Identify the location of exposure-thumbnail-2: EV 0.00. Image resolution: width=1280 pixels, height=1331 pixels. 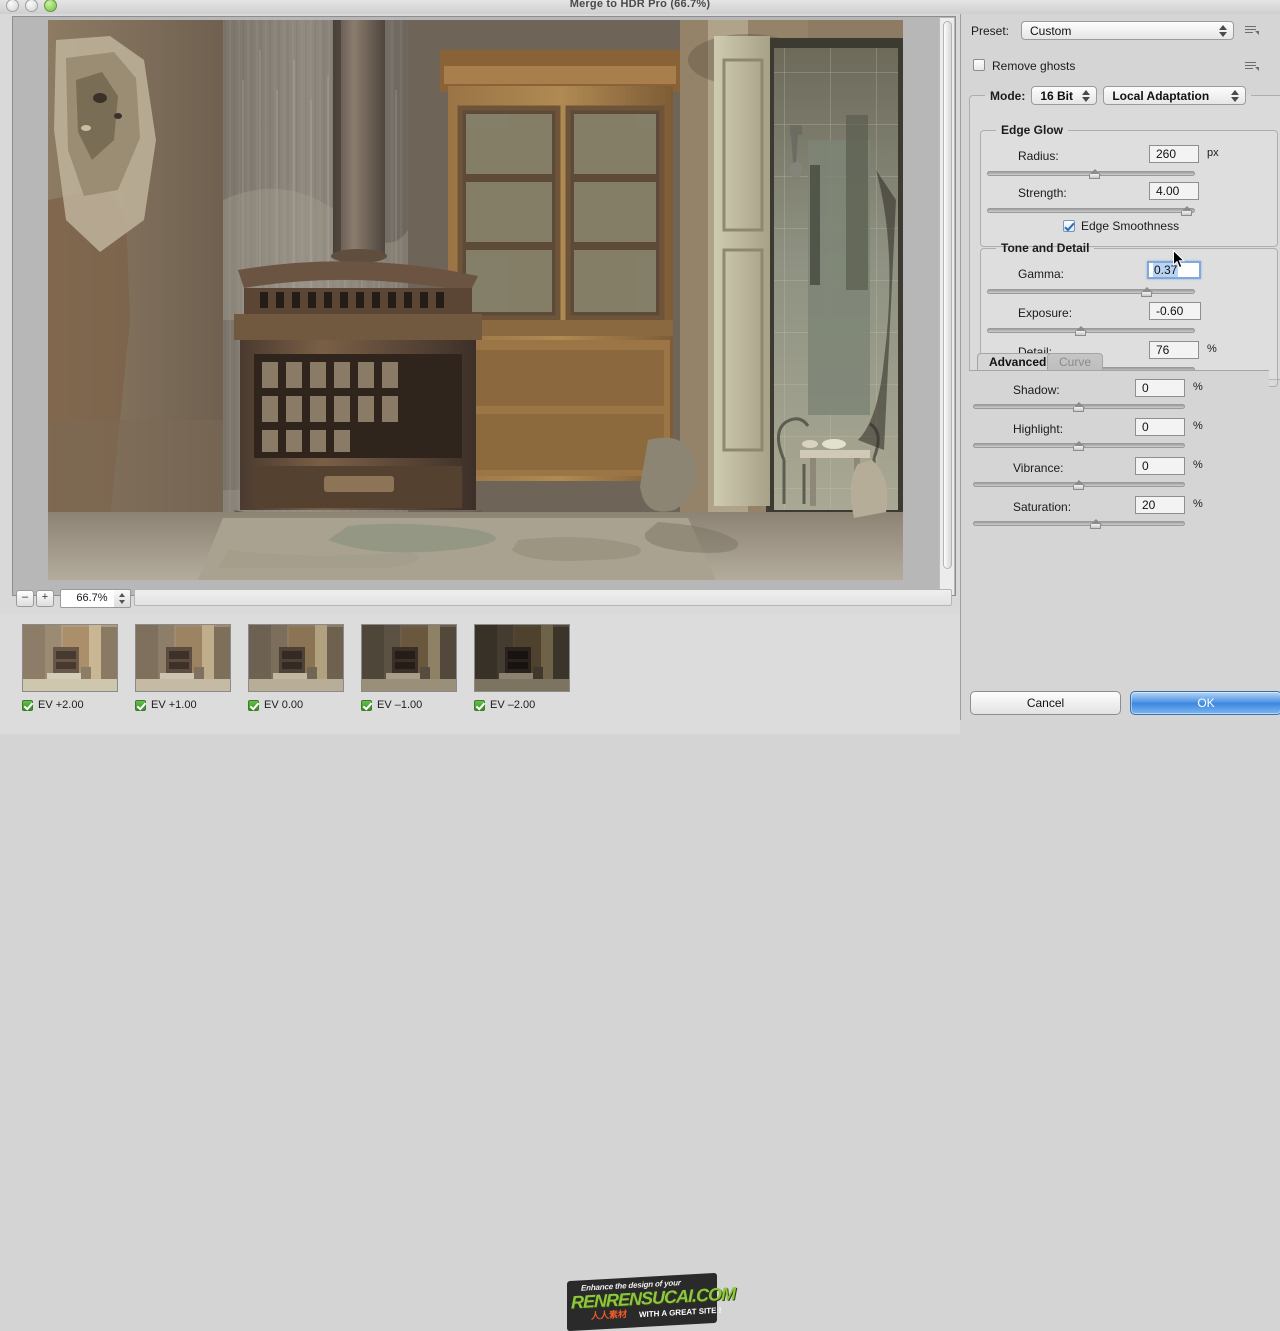
(296, 667).